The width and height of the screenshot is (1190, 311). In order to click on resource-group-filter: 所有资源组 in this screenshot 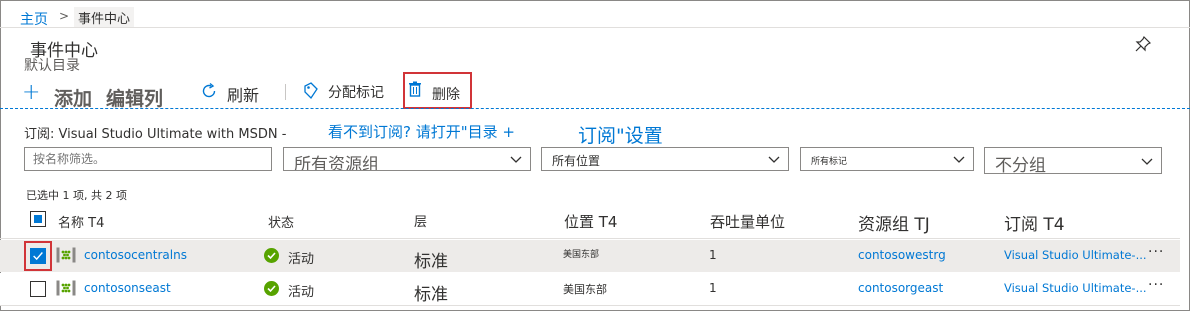, I will do `click(407, 159)`.